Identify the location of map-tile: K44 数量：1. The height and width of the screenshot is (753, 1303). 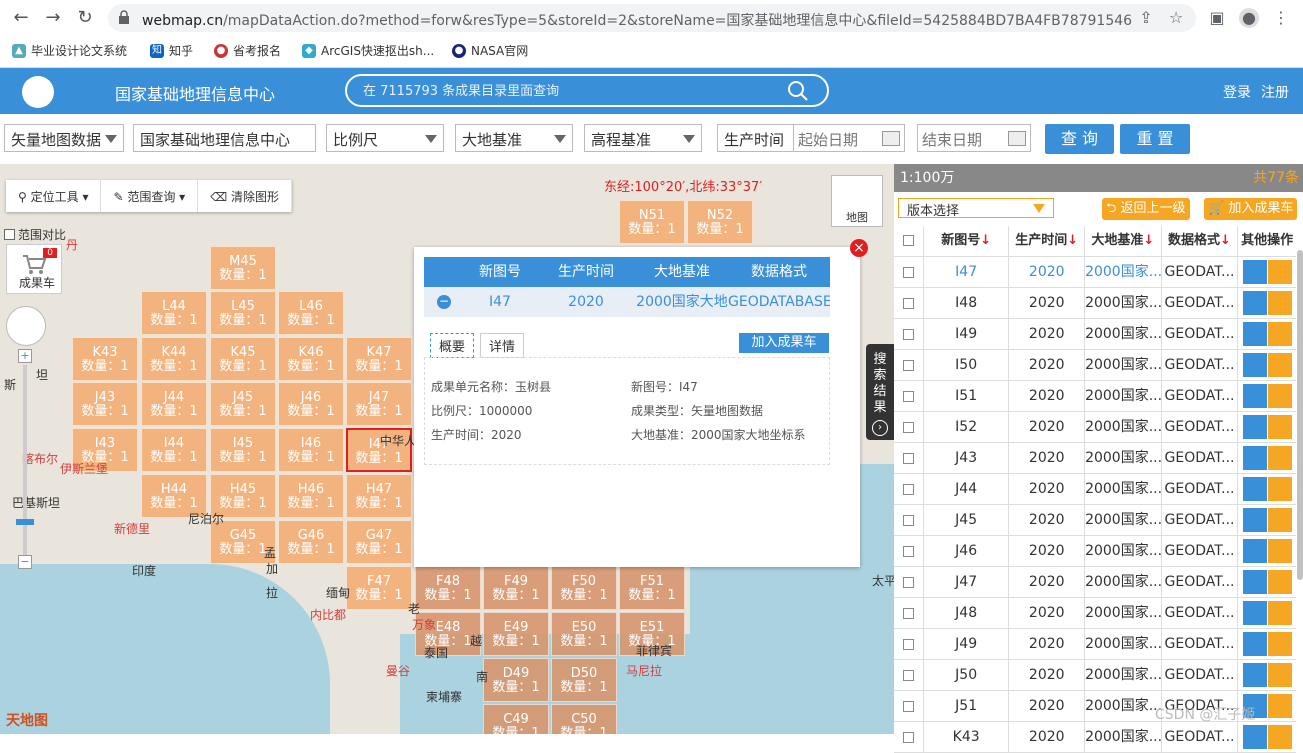
(174, 359).